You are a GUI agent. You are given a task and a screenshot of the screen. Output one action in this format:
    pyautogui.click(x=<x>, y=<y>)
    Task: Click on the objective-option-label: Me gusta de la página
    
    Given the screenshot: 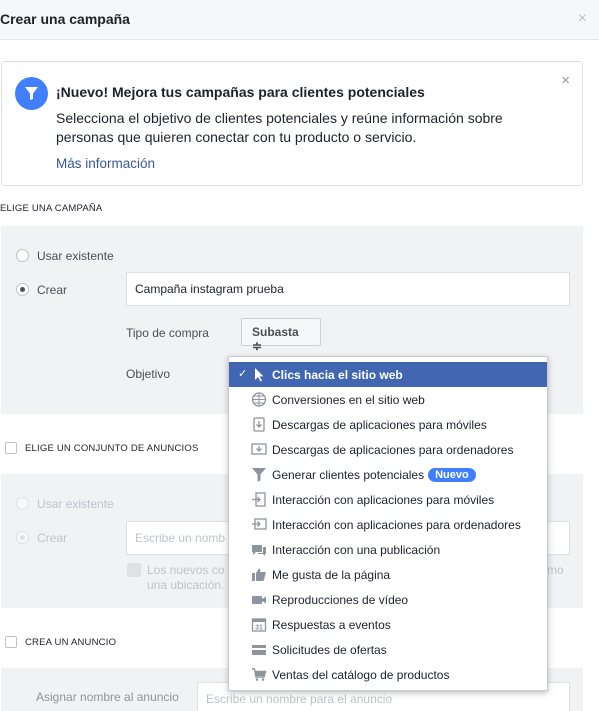 What is the action you would take?
    pyautogui.click(x=331, y=575)
    